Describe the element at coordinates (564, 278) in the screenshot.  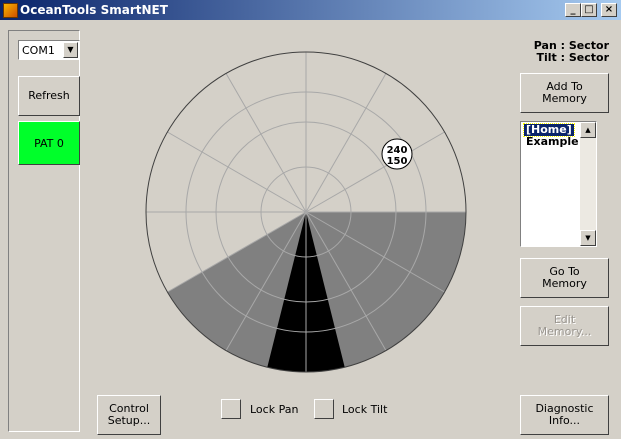
I see `go-to-memory-button: Go To Memory` at that location.